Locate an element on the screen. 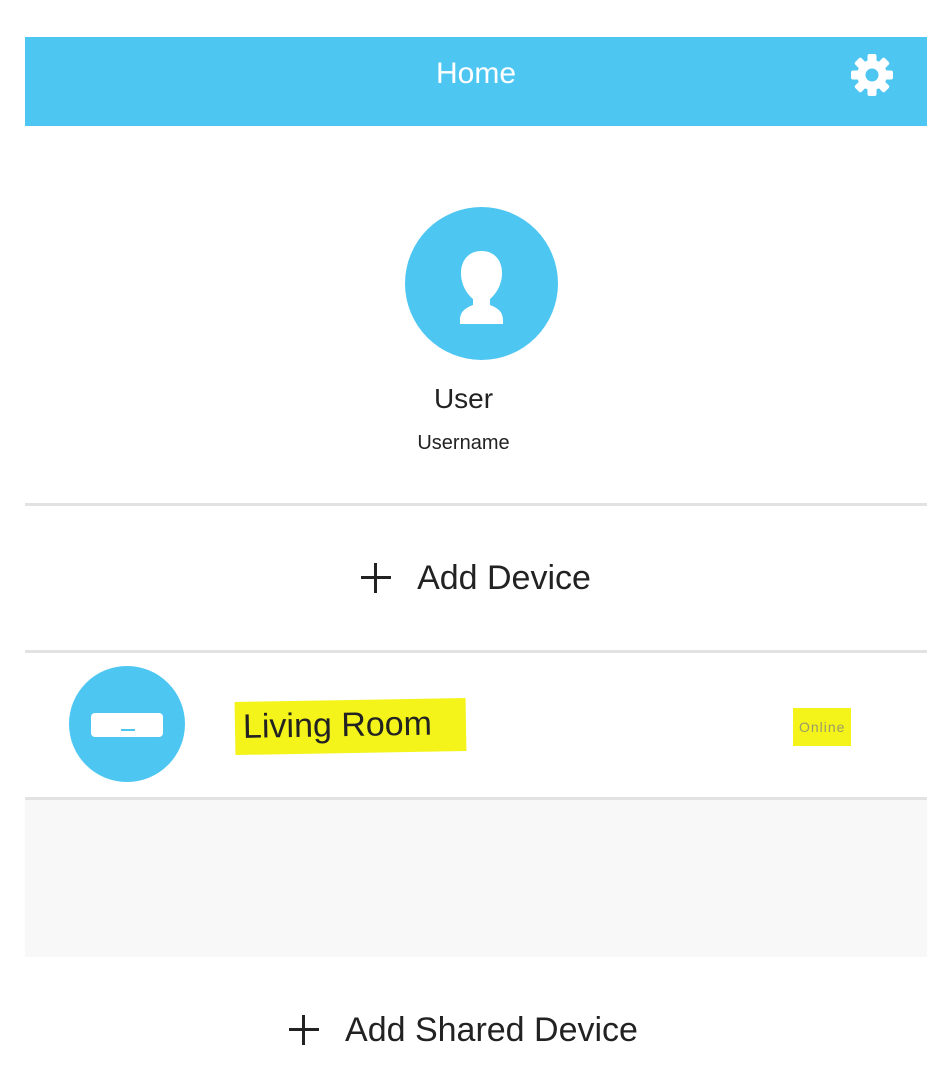  user-username: Username is located at coordinates (463, 443).